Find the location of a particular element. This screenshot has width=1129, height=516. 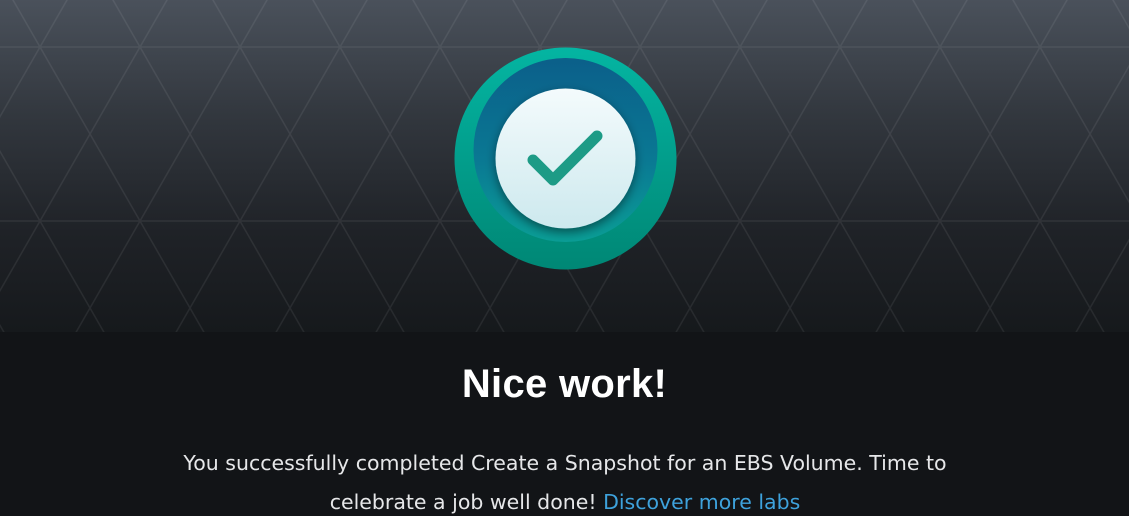

success-badge is located at coordinates (565, 158).